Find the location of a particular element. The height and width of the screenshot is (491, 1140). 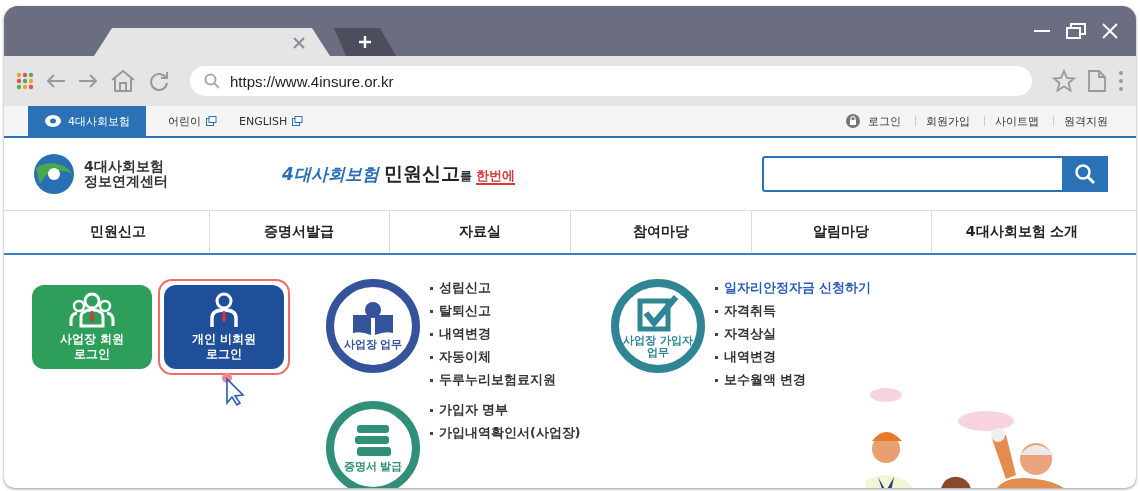

star-icon is located at coordinates (1064, 81).